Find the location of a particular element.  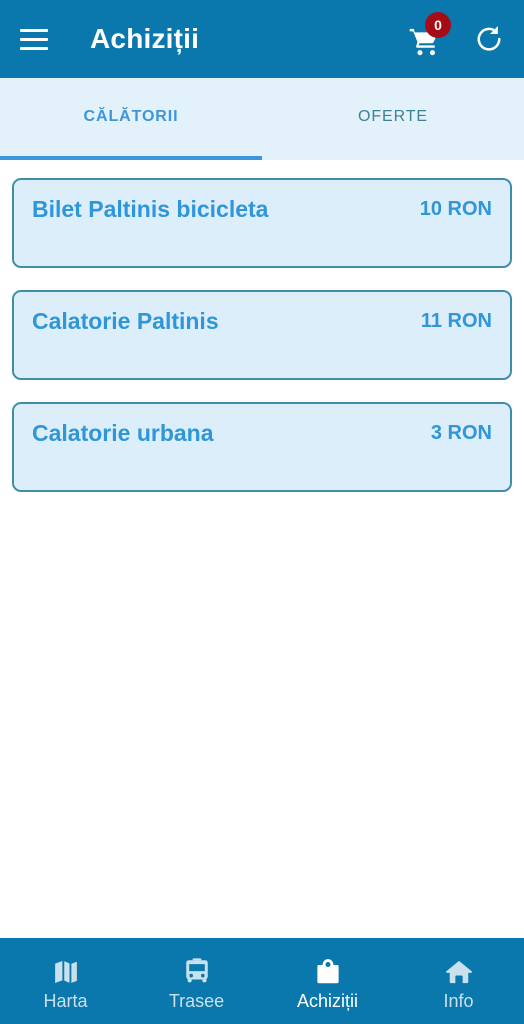

app-bar: Achiziții 0 is located at coordinates (262, 39).